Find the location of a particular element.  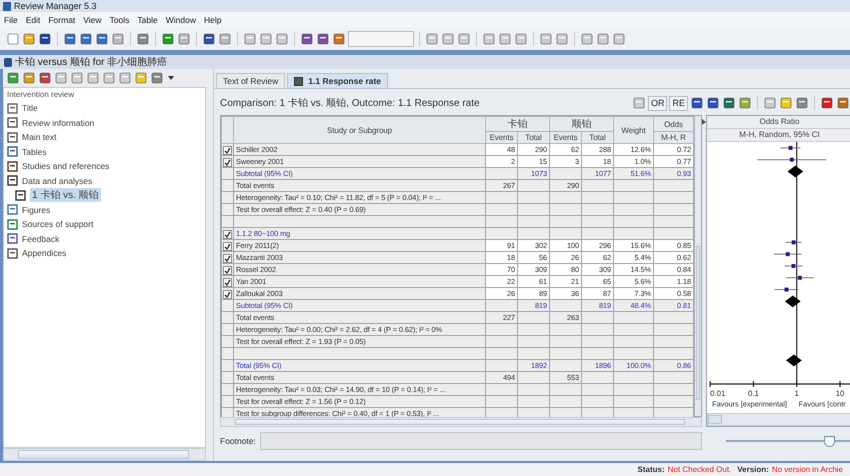

menu-item: File is located at coordinates (11, 19).